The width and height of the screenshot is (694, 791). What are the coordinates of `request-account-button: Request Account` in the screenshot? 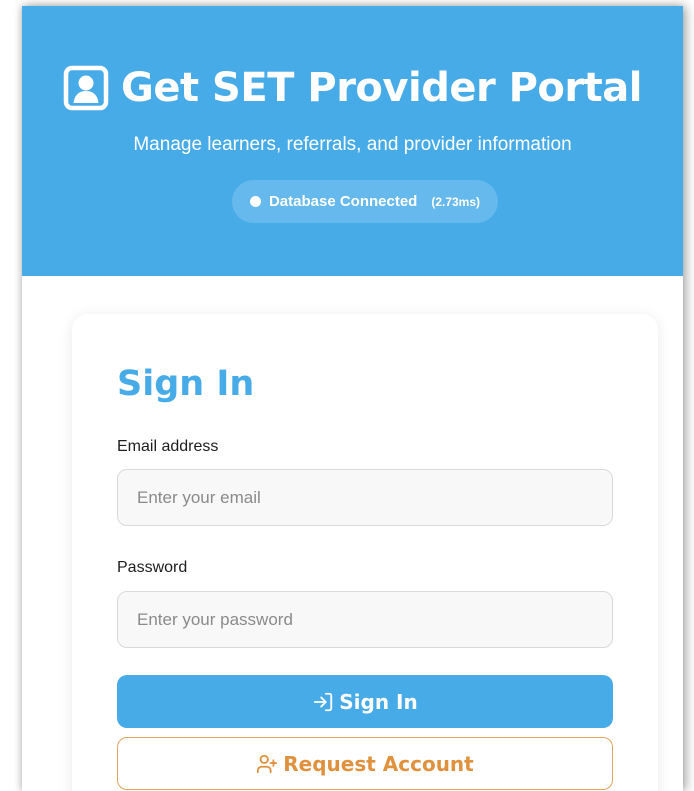 It's located at (365, 763).